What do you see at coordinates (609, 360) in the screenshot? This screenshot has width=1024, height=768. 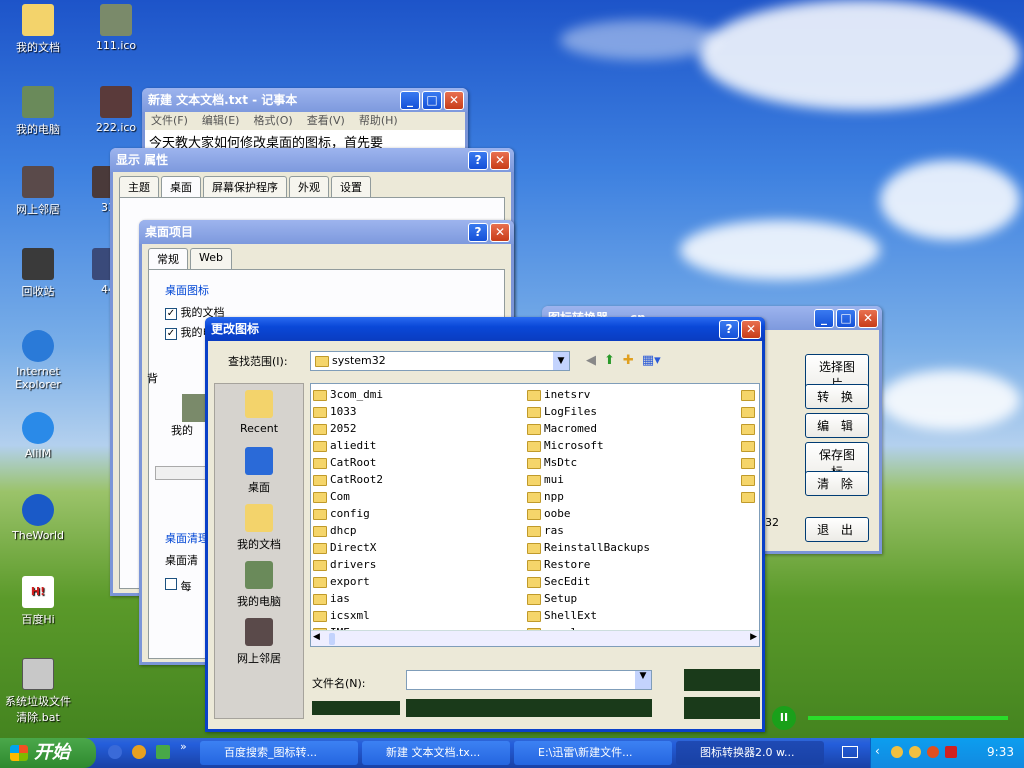 I see `up-folder-icon: ⬆` at bounding box center [609, 360].